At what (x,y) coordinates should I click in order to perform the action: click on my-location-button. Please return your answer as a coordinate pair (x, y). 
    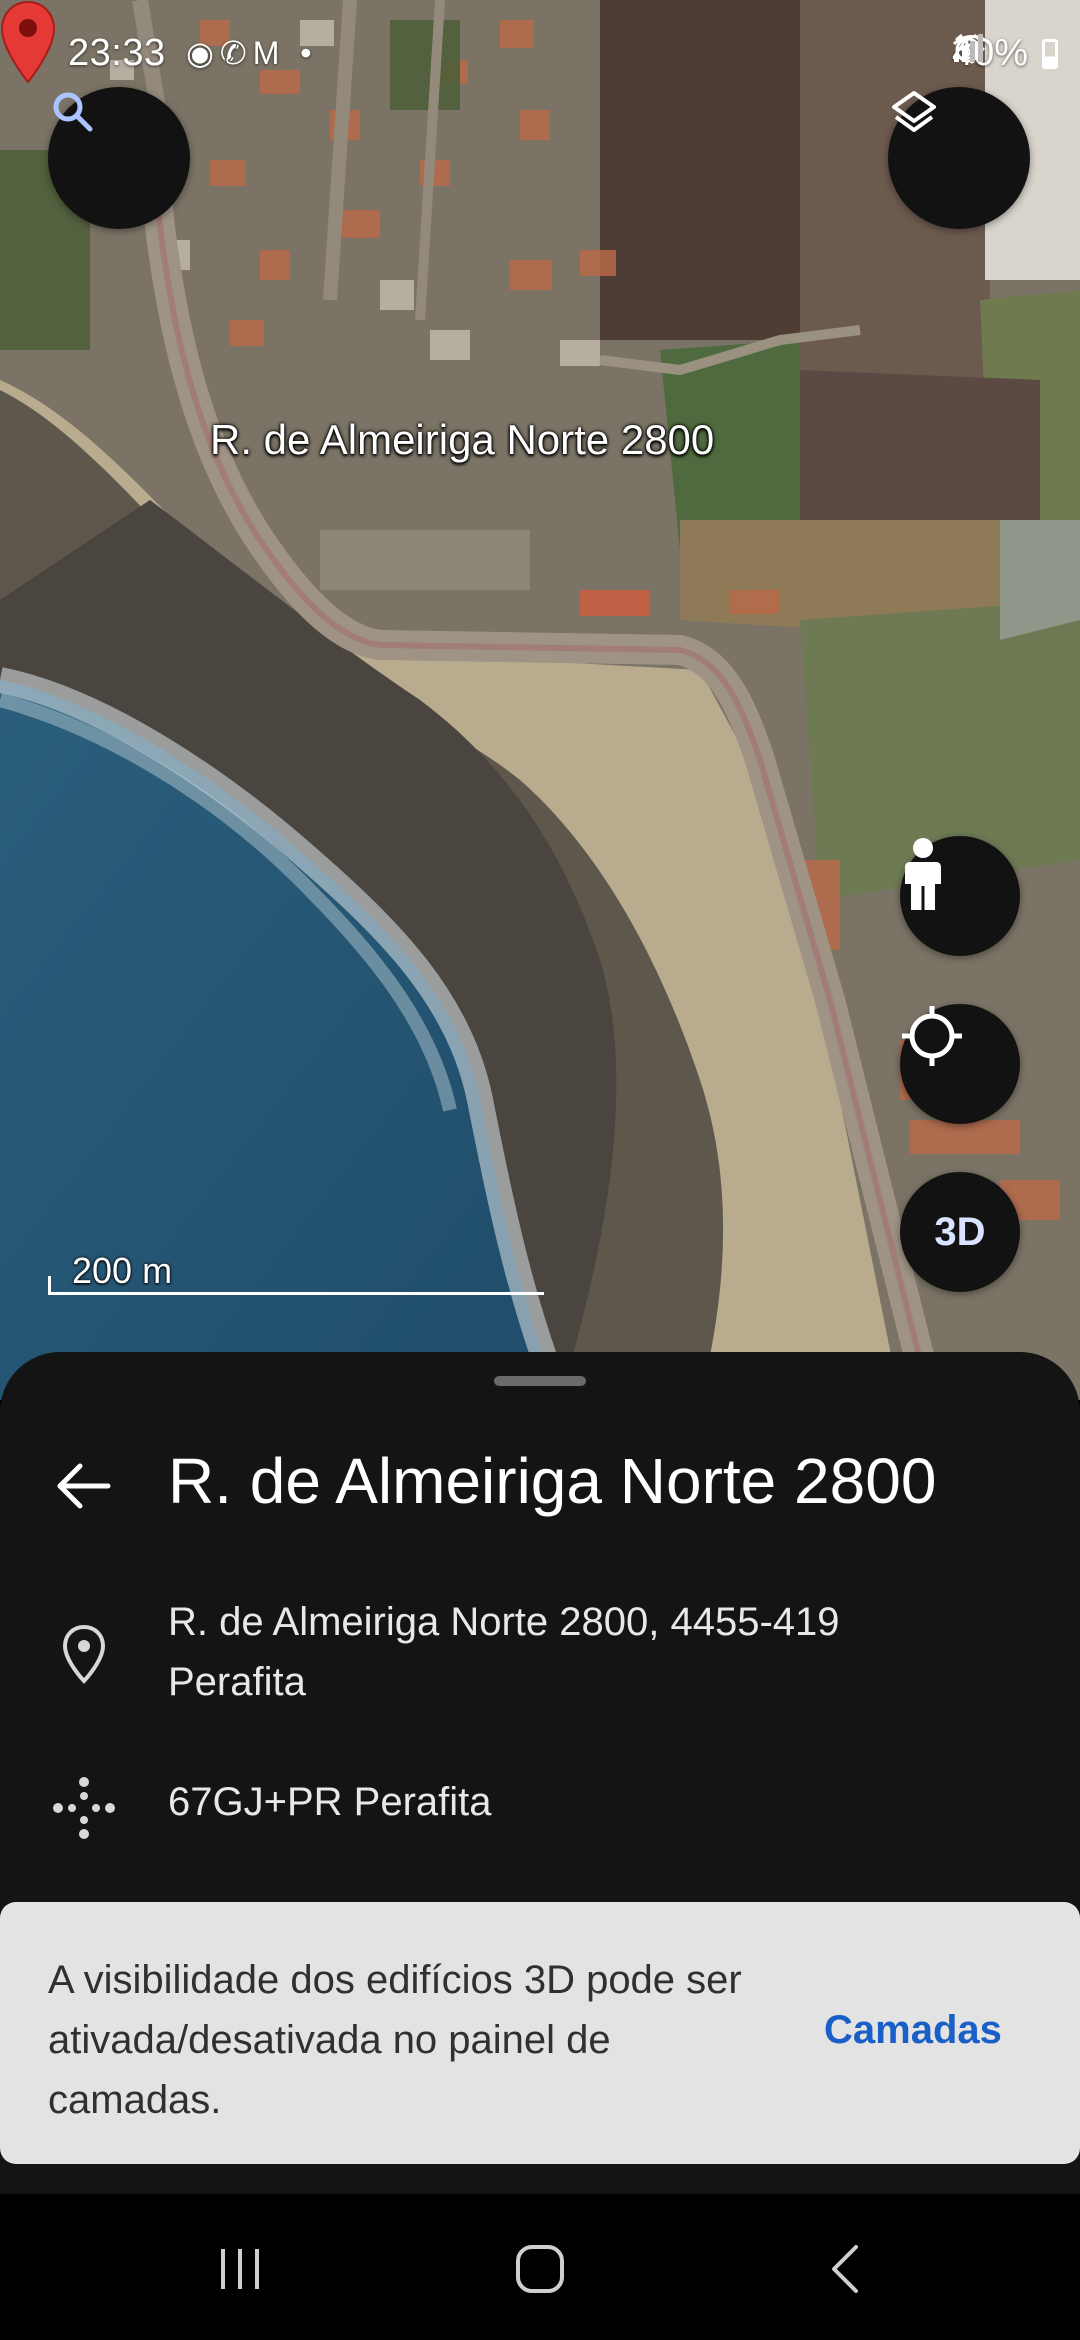
    Looking at the image, I should click on (960, 1064).